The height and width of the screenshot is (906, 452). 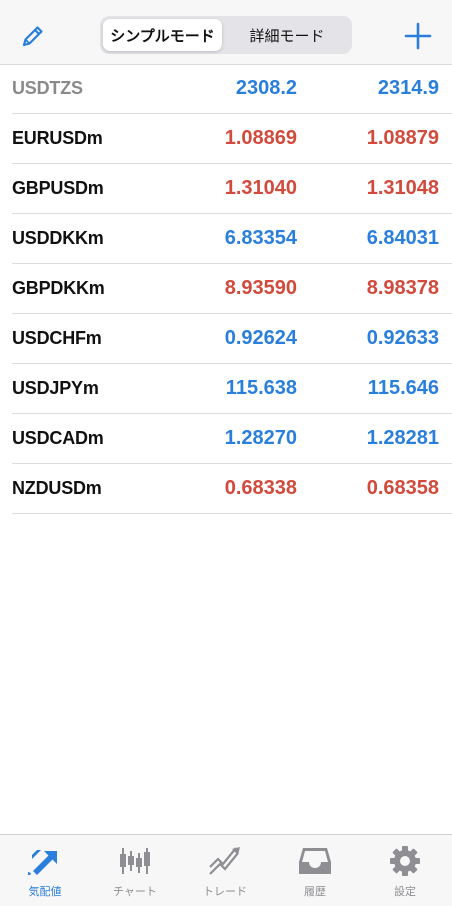 I want to click on bid-price: 2308.2, so click(x=266, y=88).